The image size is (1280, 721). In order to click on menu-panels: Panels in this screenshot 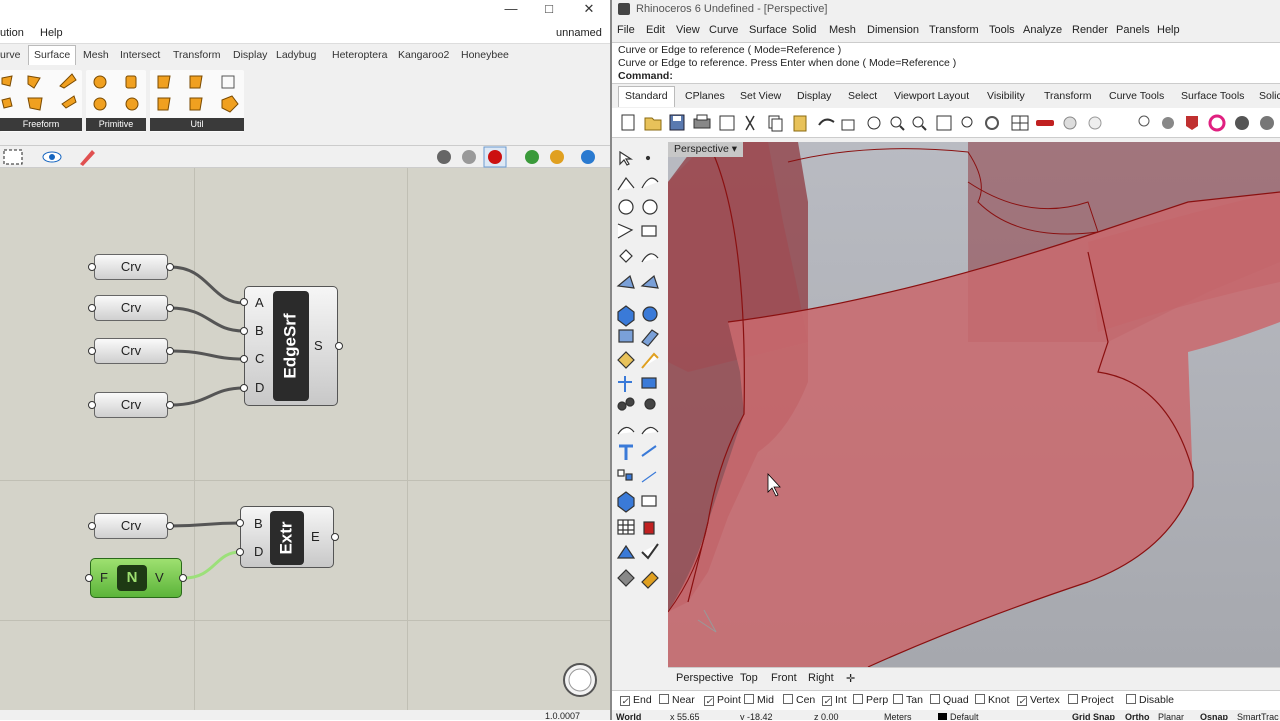, I will do `click(1133, 30)`.